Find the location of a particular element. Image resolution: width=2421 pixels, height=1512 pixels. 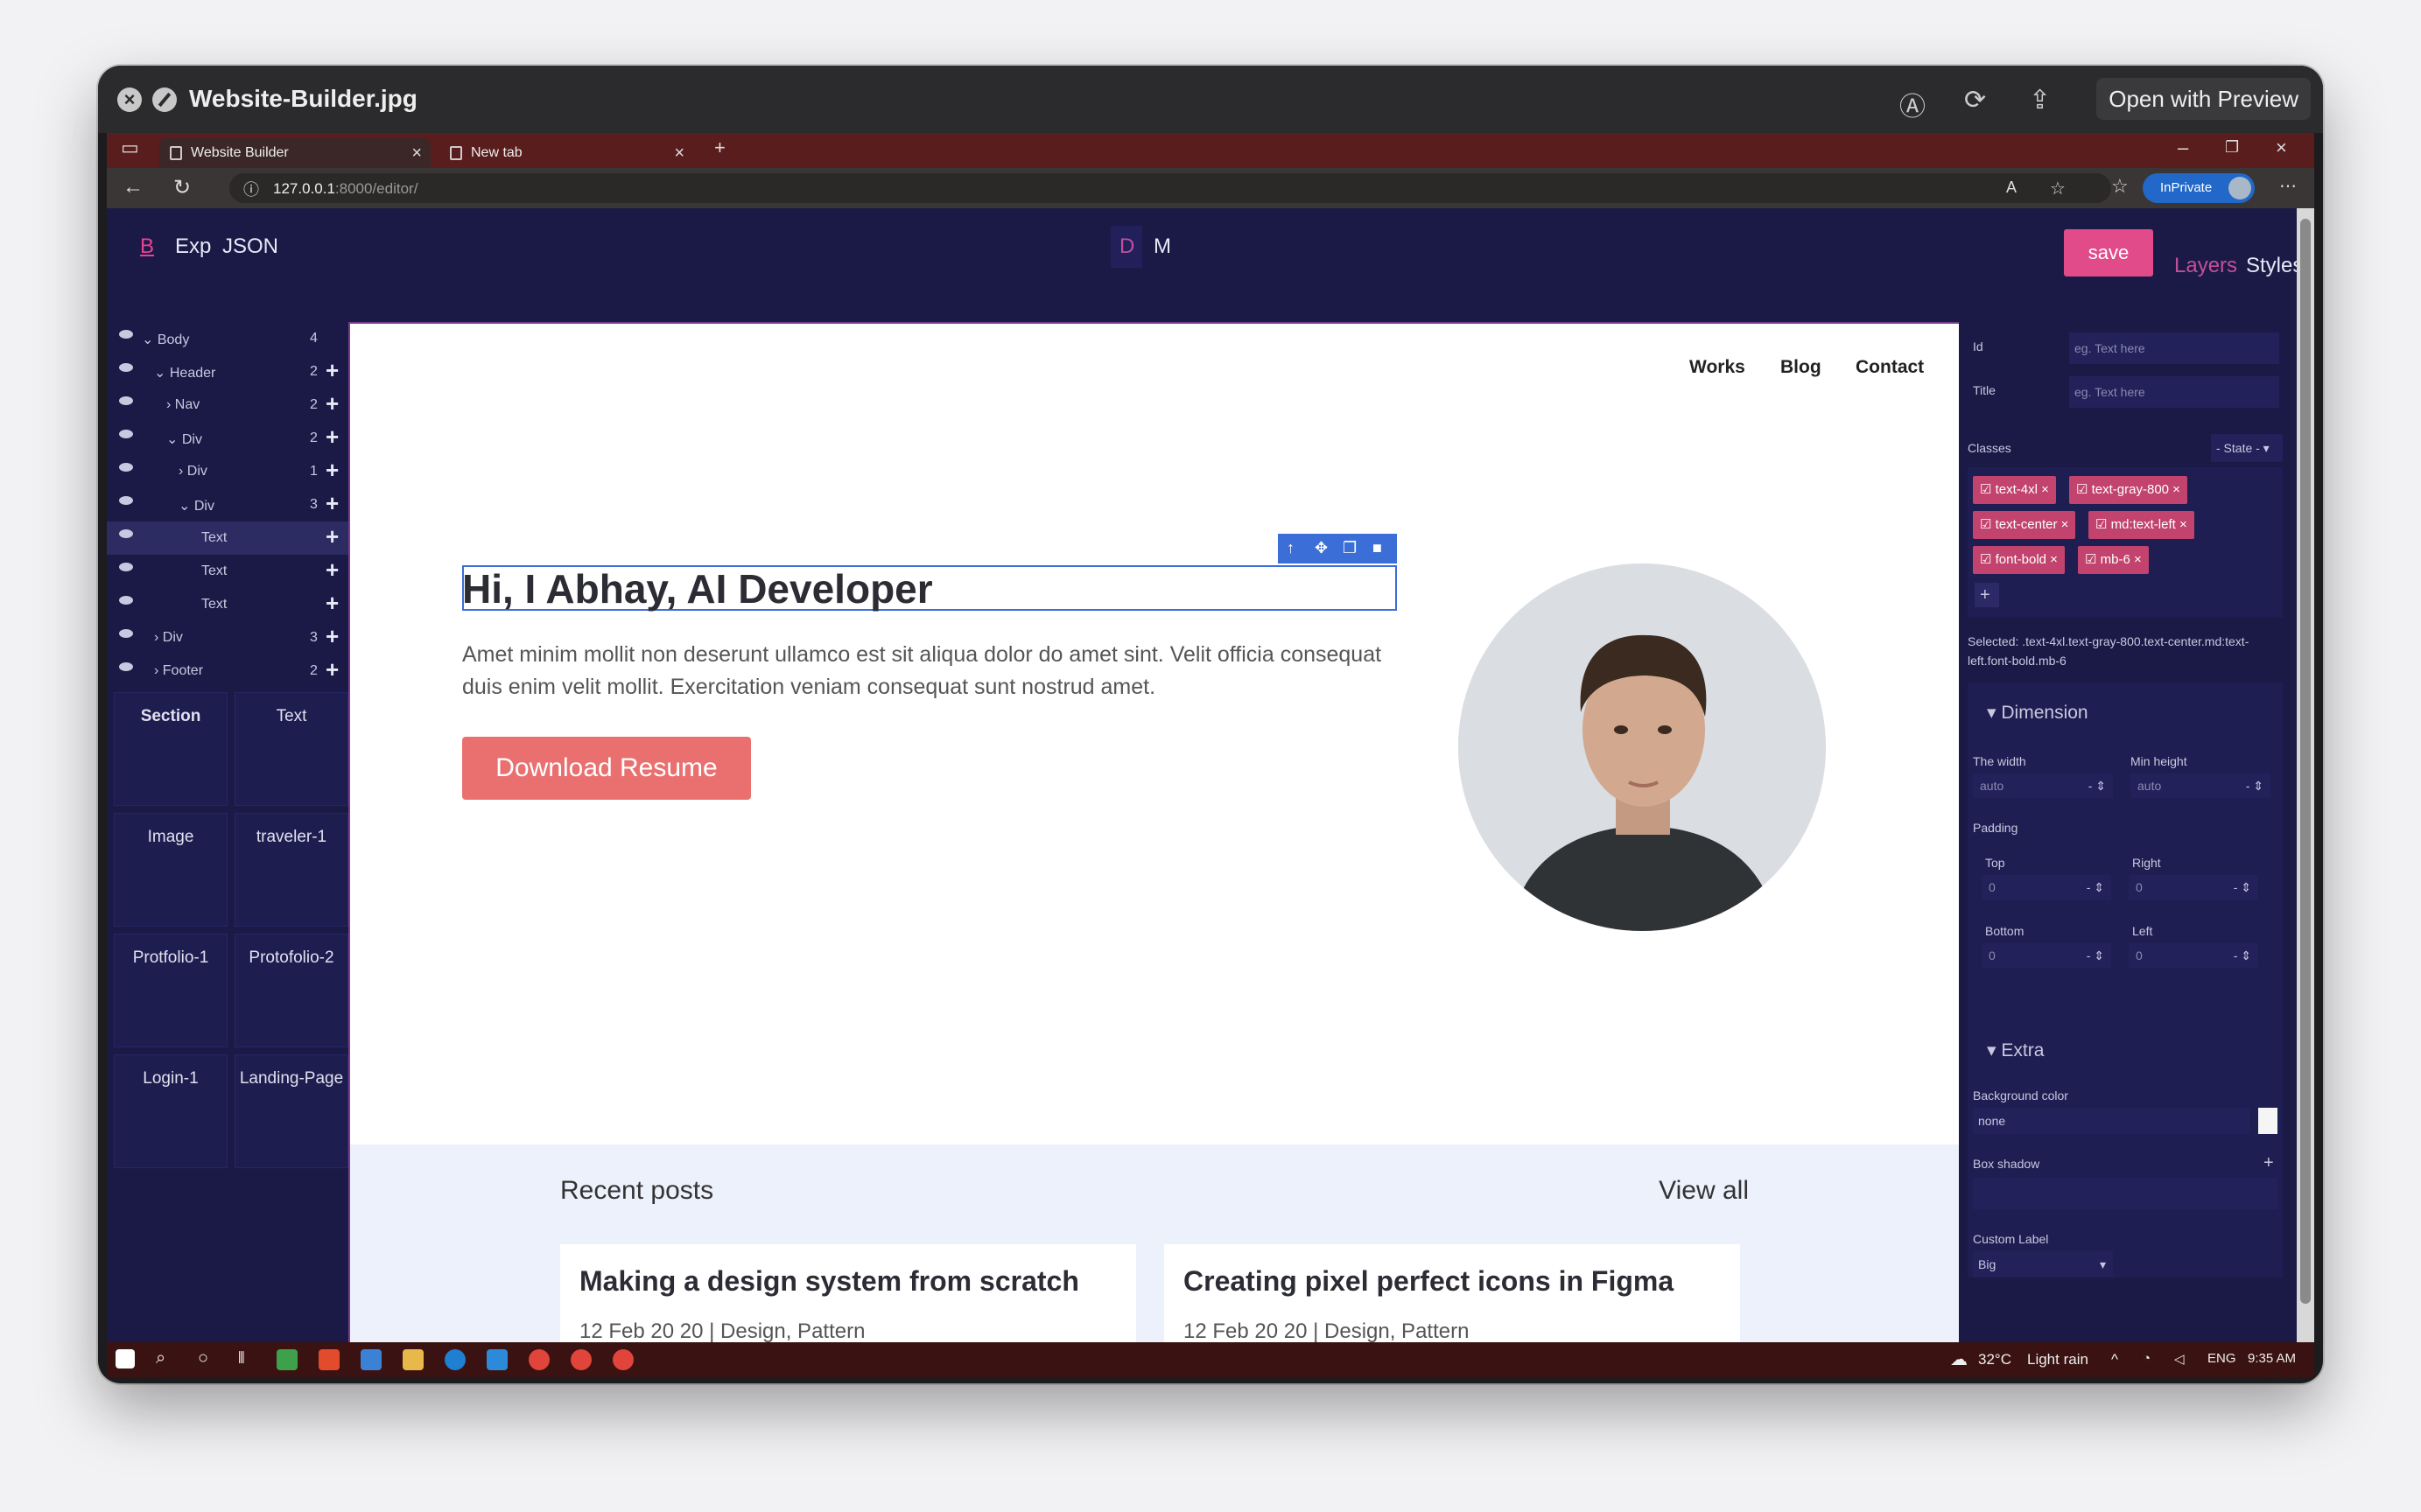

color-swatch is located at coordinates (2268, 1121).